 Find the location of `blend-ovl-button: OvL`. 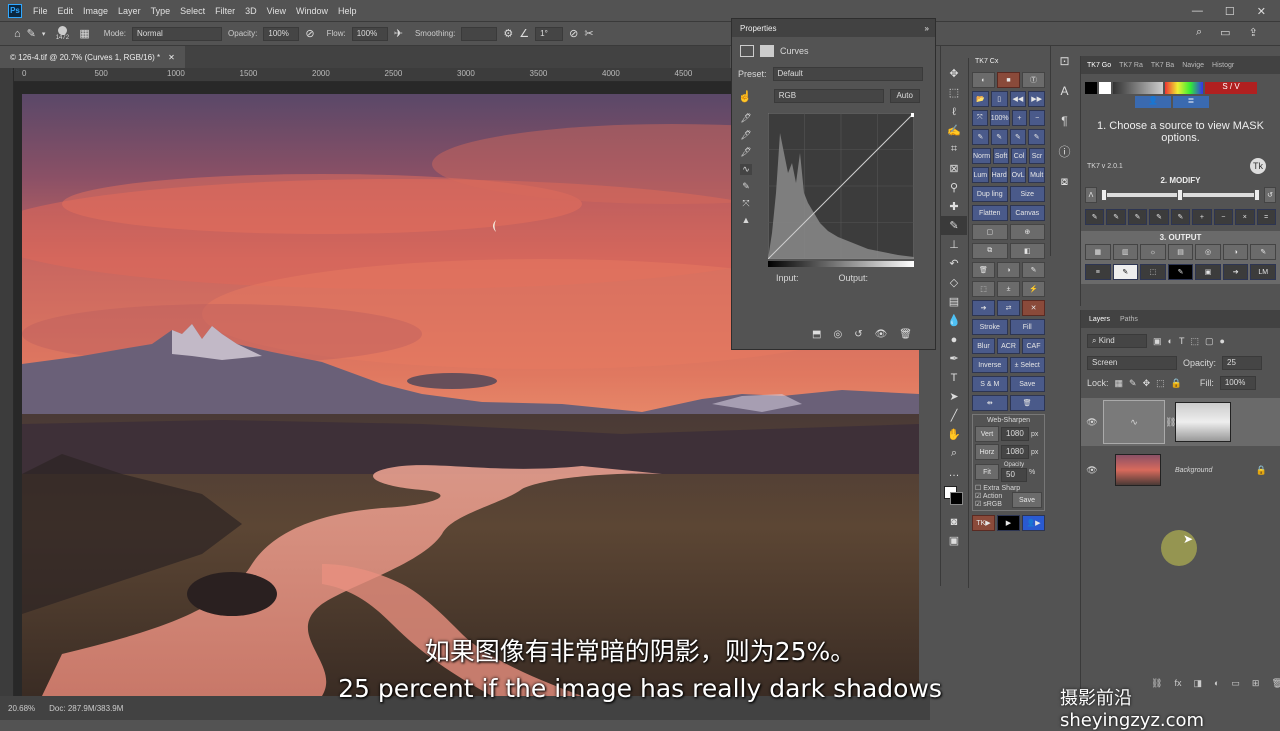

blend-ovl-button: OvL is located at coordinates (1018, 175).